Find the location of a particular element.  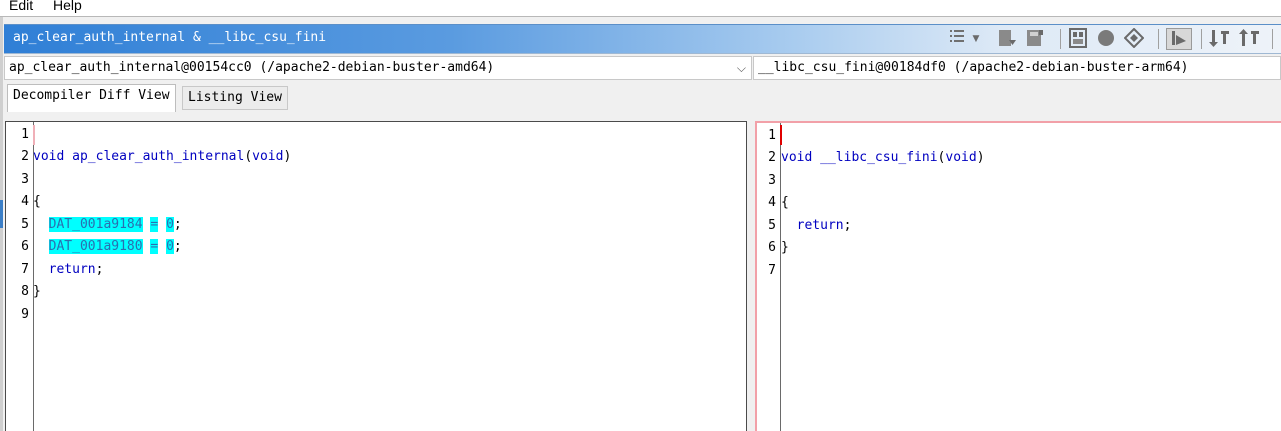

menu-edit: Edit is located at coordinates (21, 7).